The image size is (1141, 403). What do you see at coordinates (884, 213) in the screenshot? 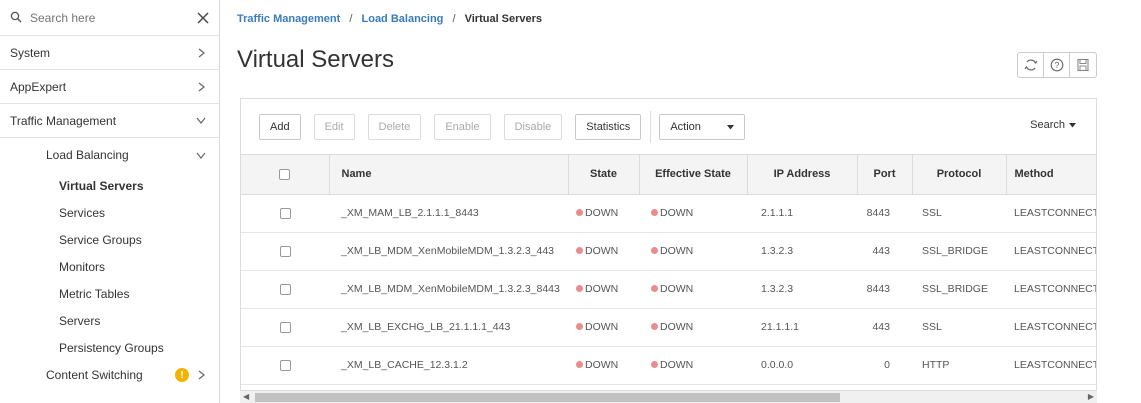
I see `cell-port: 8443` at bounding box center [884, 213].